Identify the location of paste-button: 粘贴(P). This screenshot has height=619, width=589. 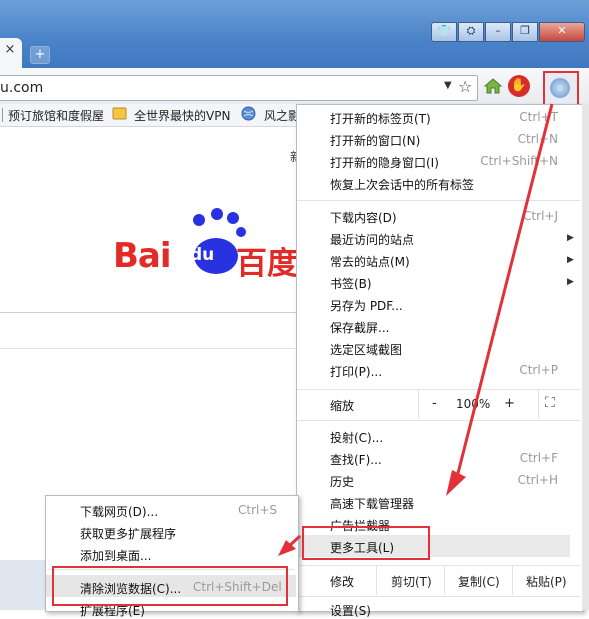
(546, 581).